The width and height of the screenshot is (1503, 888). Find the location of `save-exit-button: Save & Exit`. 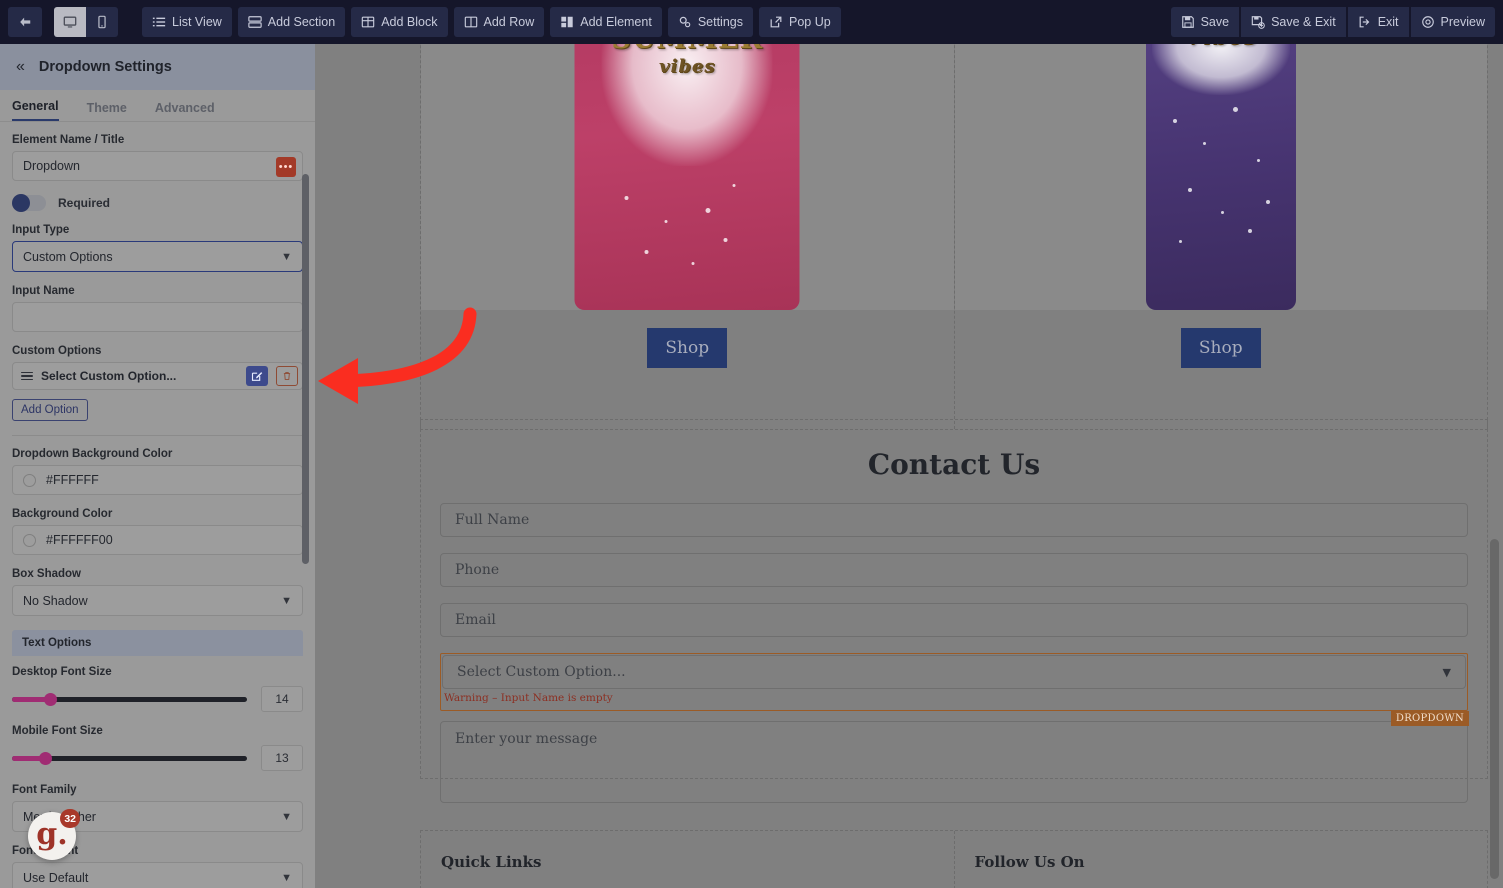

save-exit-button: Save & Exit is located at coordinates (1293, 22).